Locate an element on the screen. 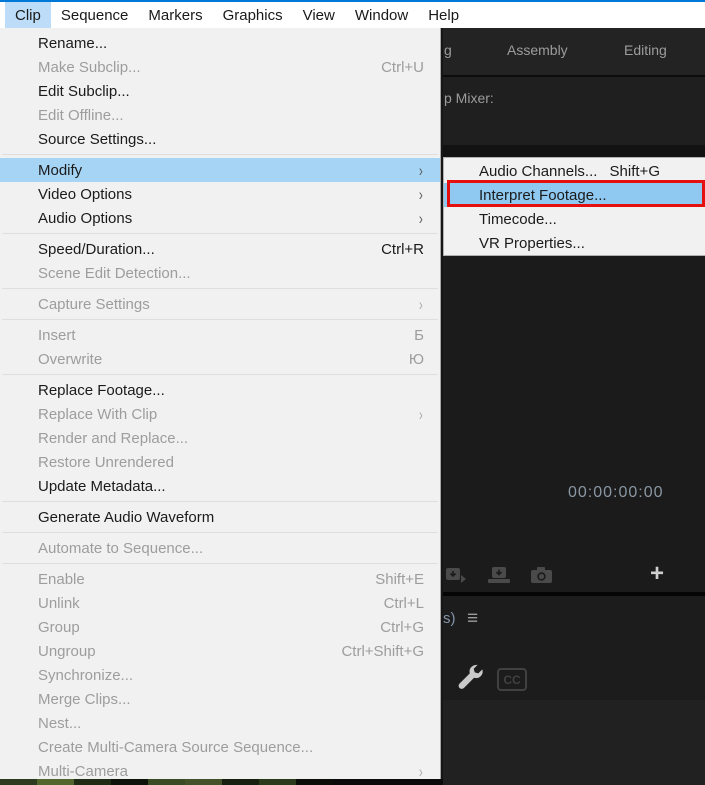  menu-item-label: Insert is located at coordinates (57, 335).